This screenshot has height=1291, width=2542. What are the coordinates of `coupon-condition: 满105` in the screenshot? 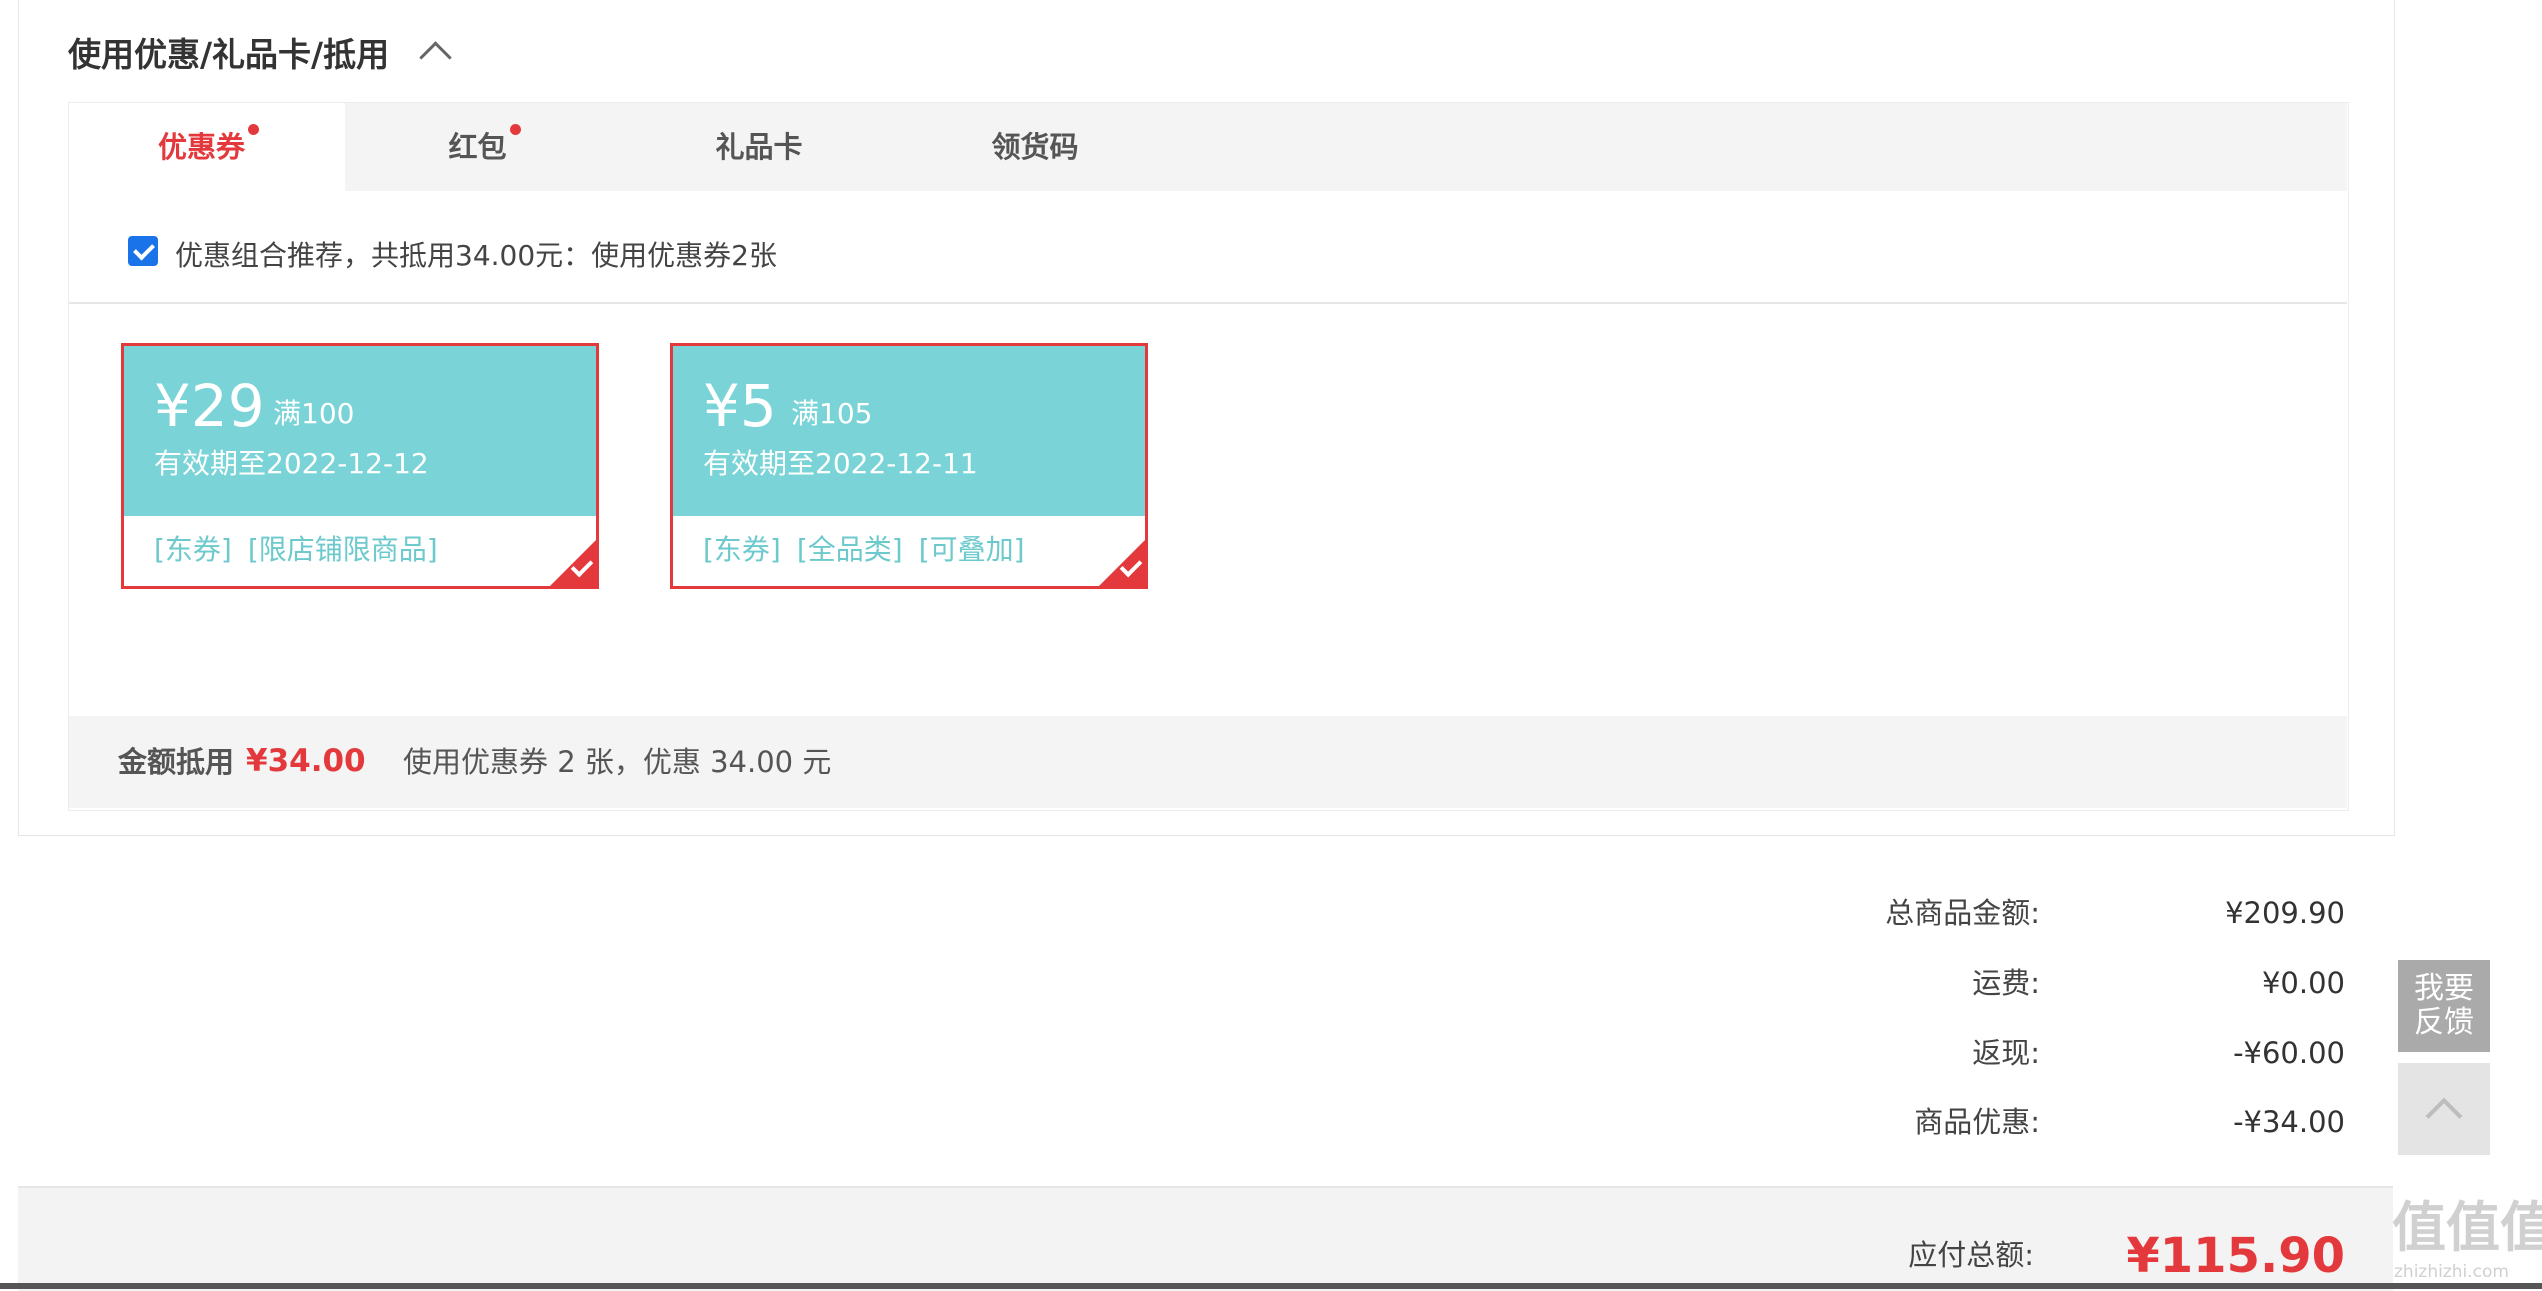 It's located at (832, 413).